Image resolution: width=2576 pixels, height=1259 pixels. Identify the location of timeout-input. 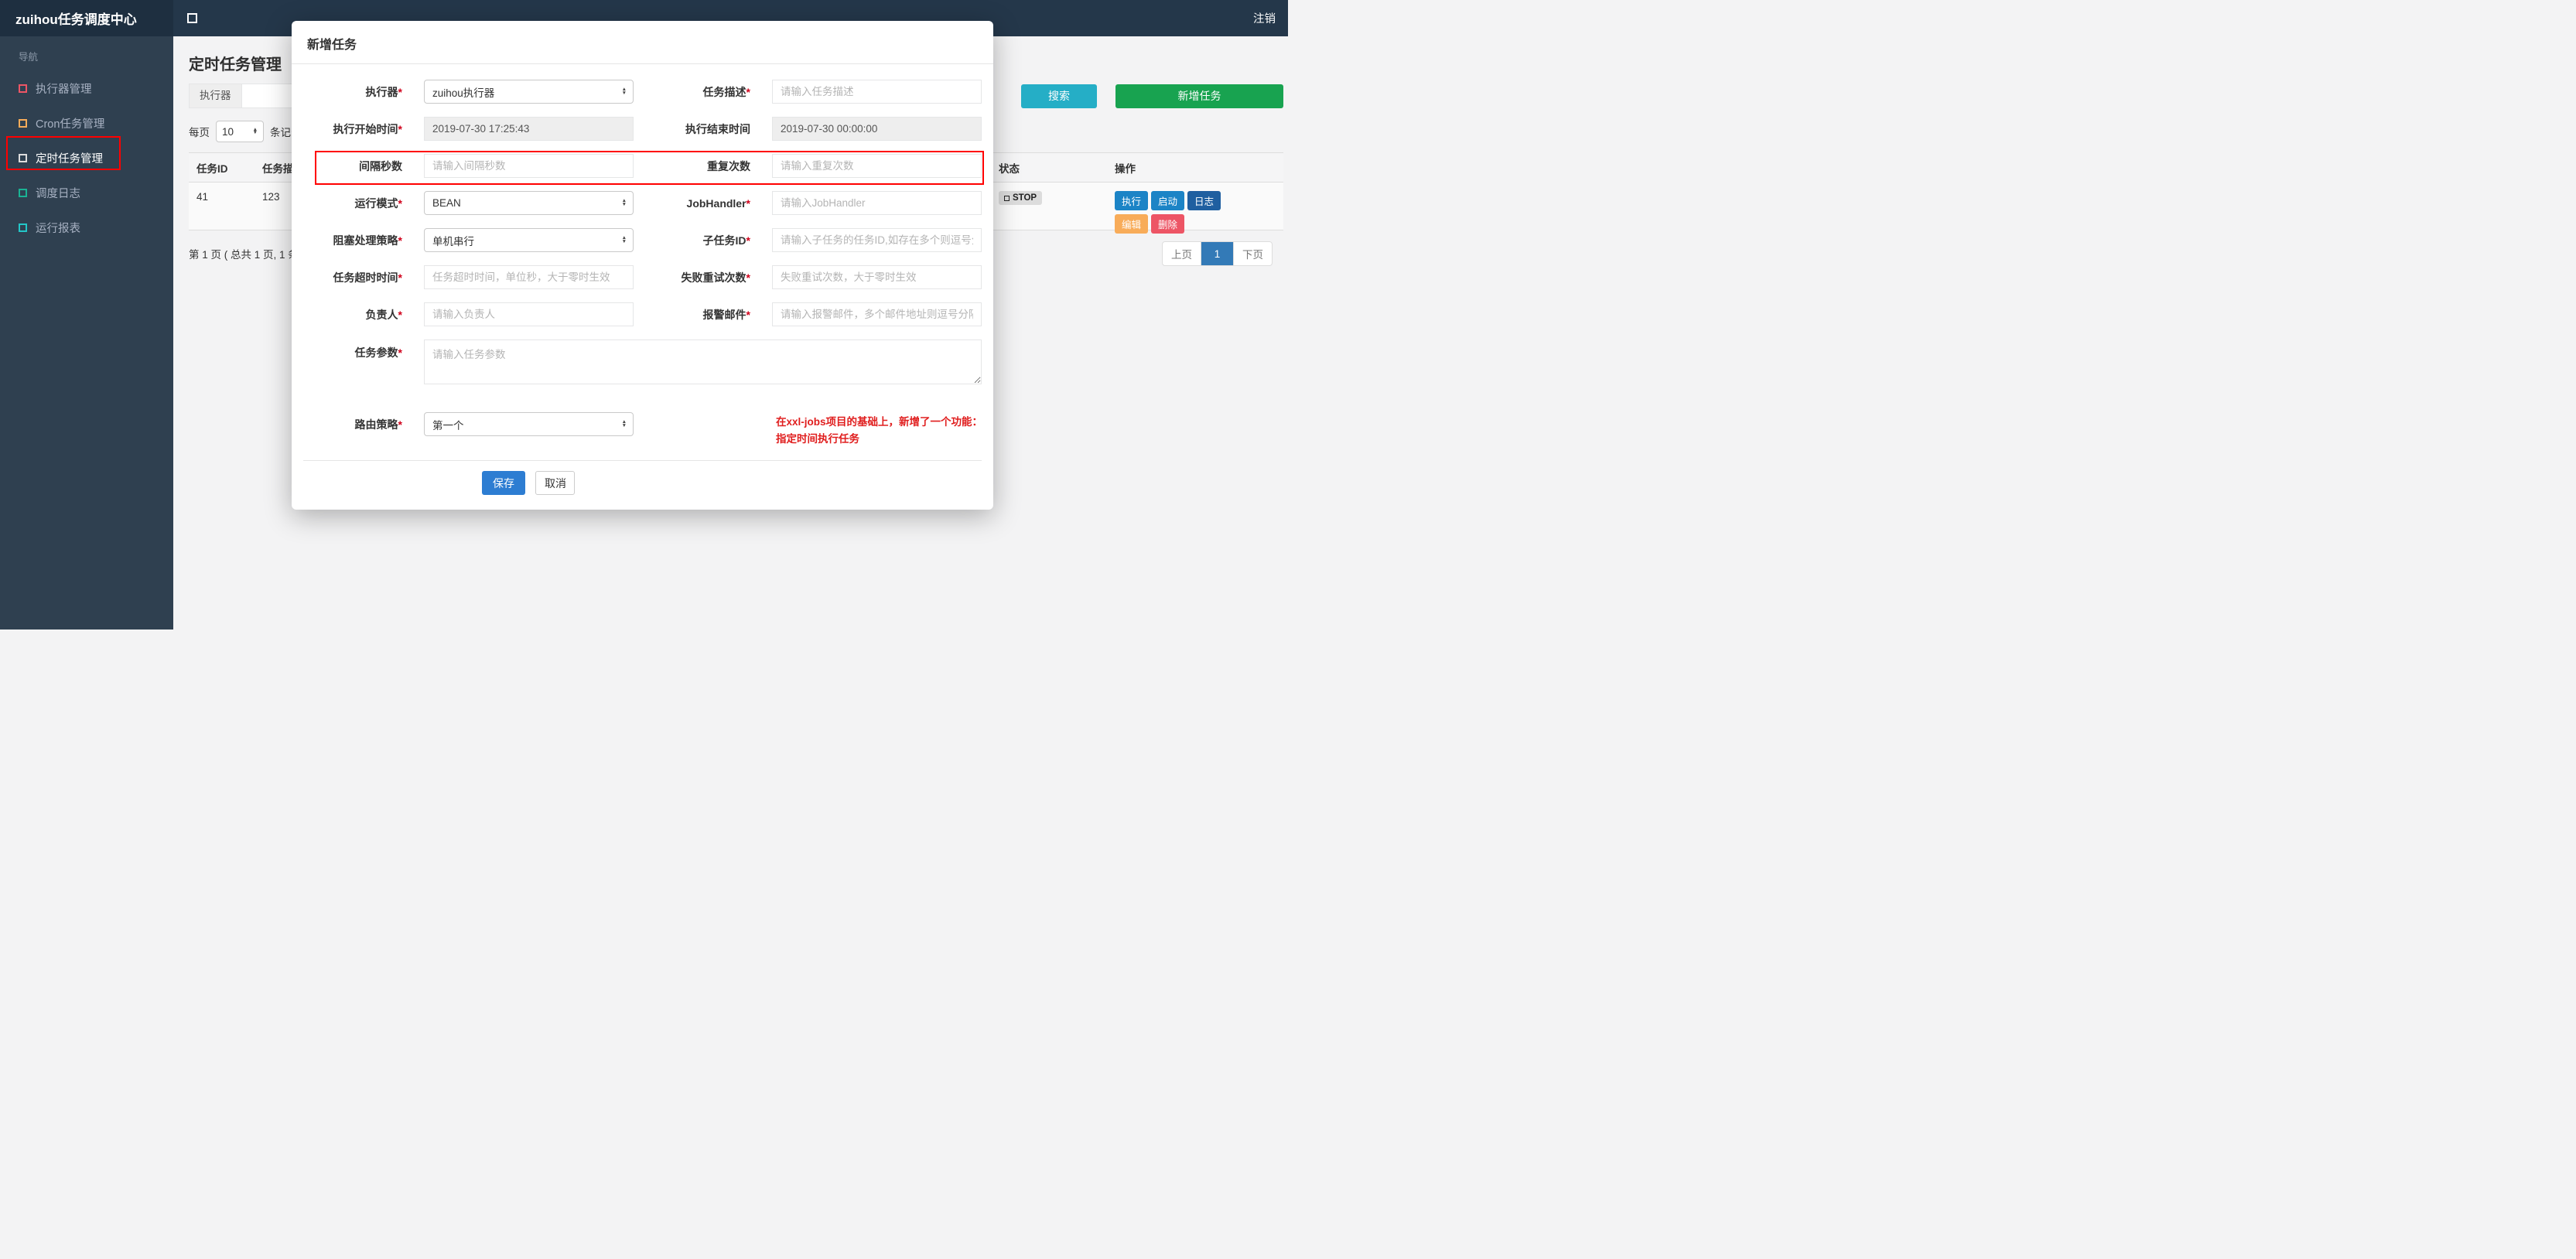
(529, 277).